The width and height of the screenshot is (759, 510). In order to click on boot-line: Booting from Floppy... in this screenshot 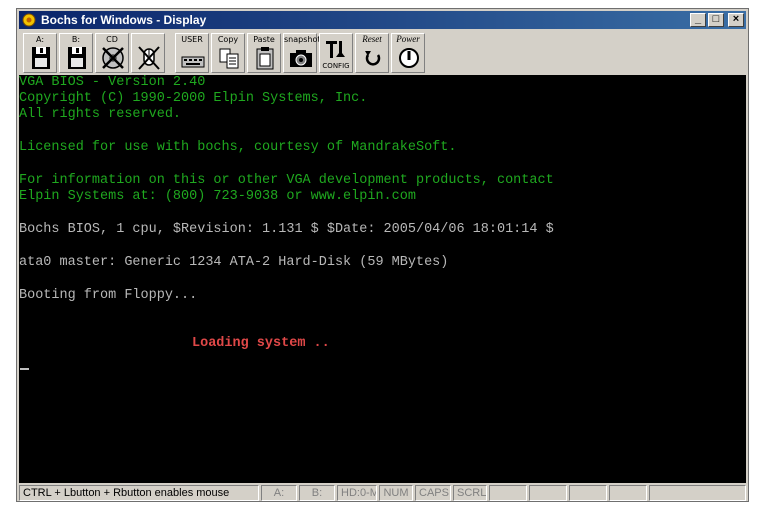, I will do `click(108, 295)`.